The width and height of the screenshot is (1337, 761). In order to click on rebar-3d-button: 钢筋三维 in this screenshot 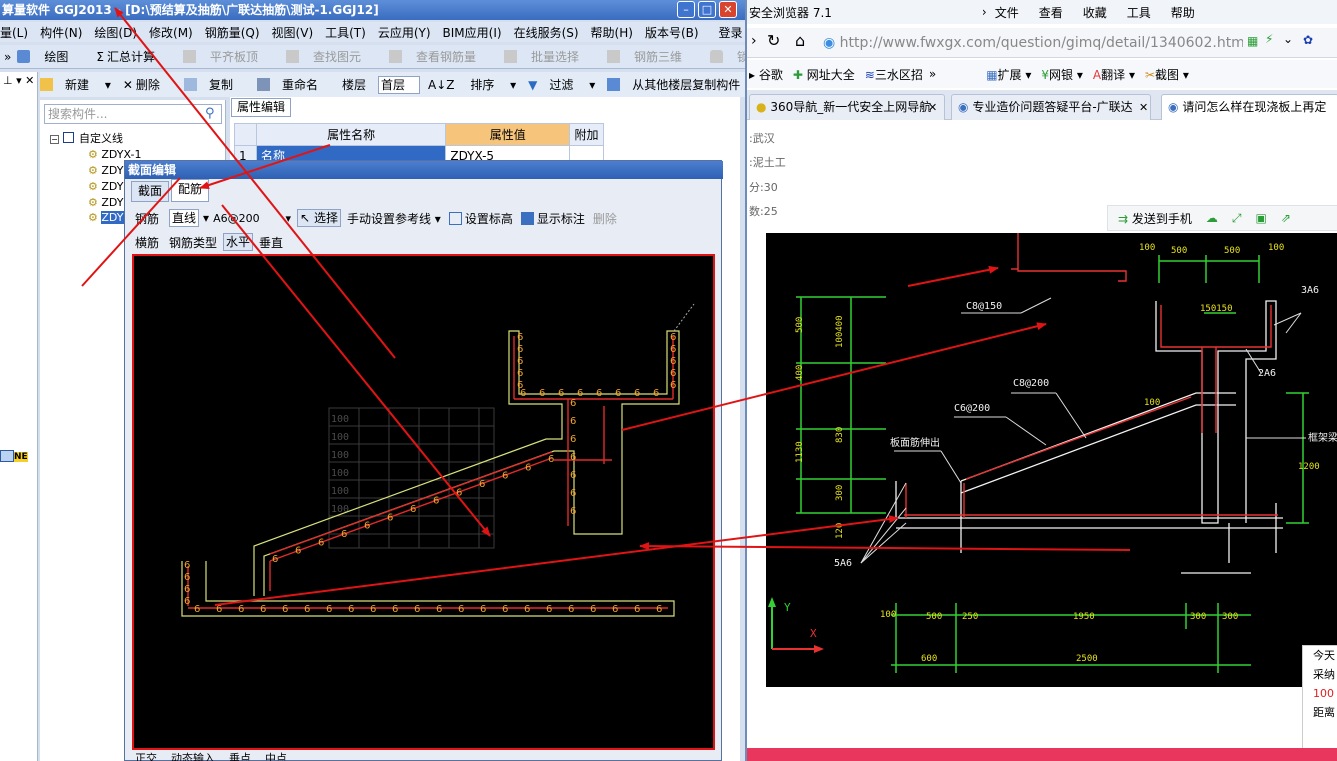, I will do `click(651, 56)`.